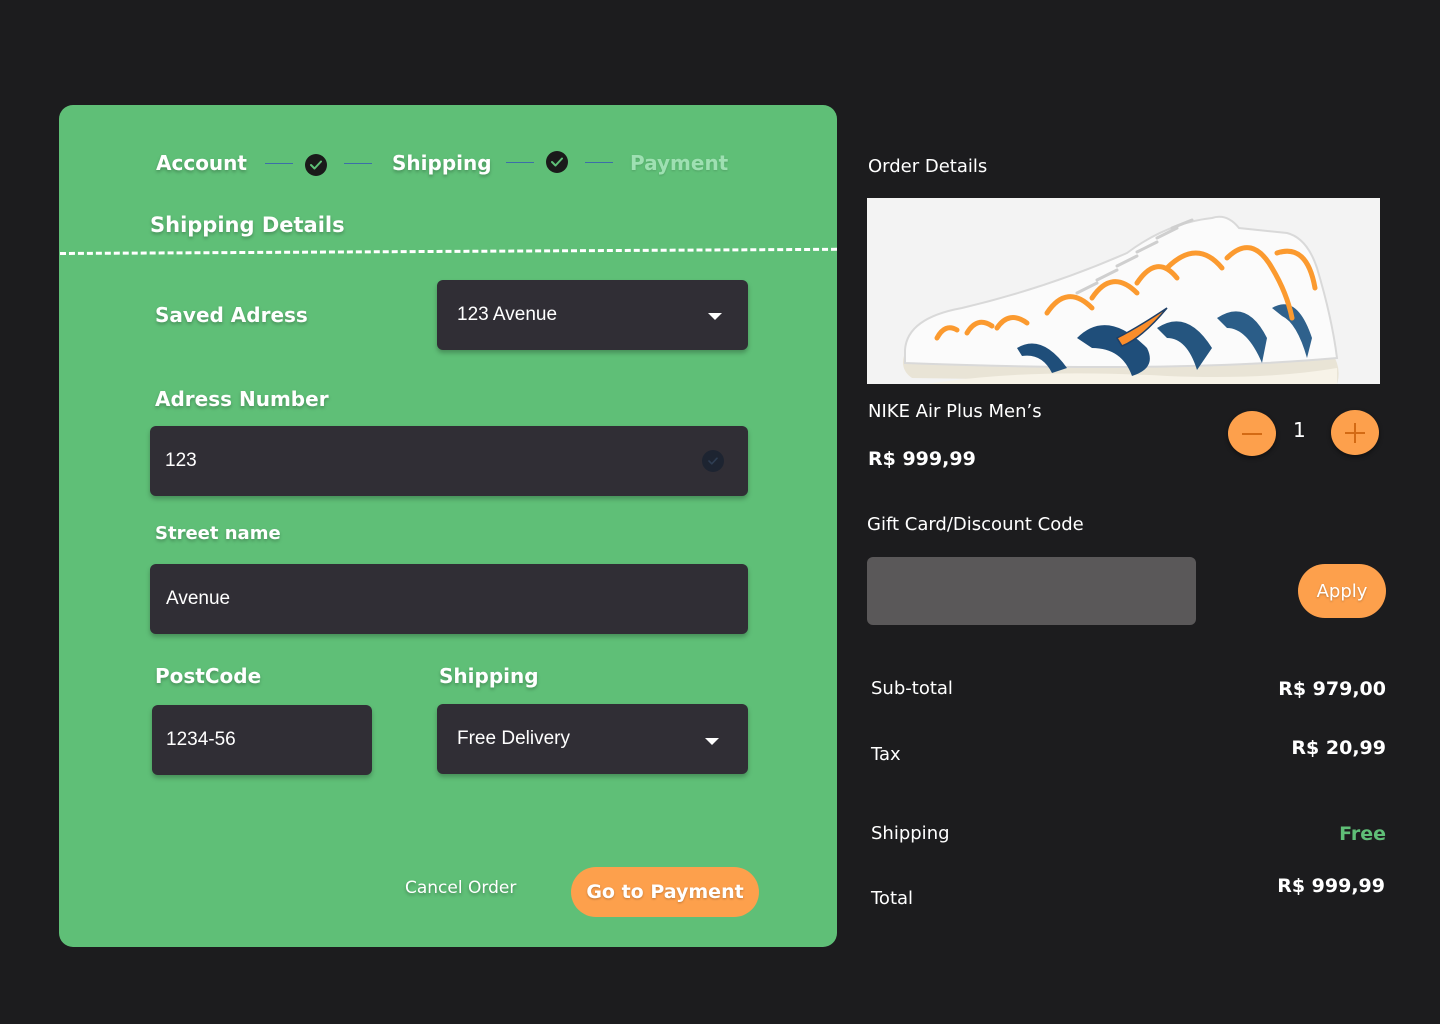  Describe the element at coordinates (1299, 430) in the screenshot. I see `quantity-value: 1` at that location.